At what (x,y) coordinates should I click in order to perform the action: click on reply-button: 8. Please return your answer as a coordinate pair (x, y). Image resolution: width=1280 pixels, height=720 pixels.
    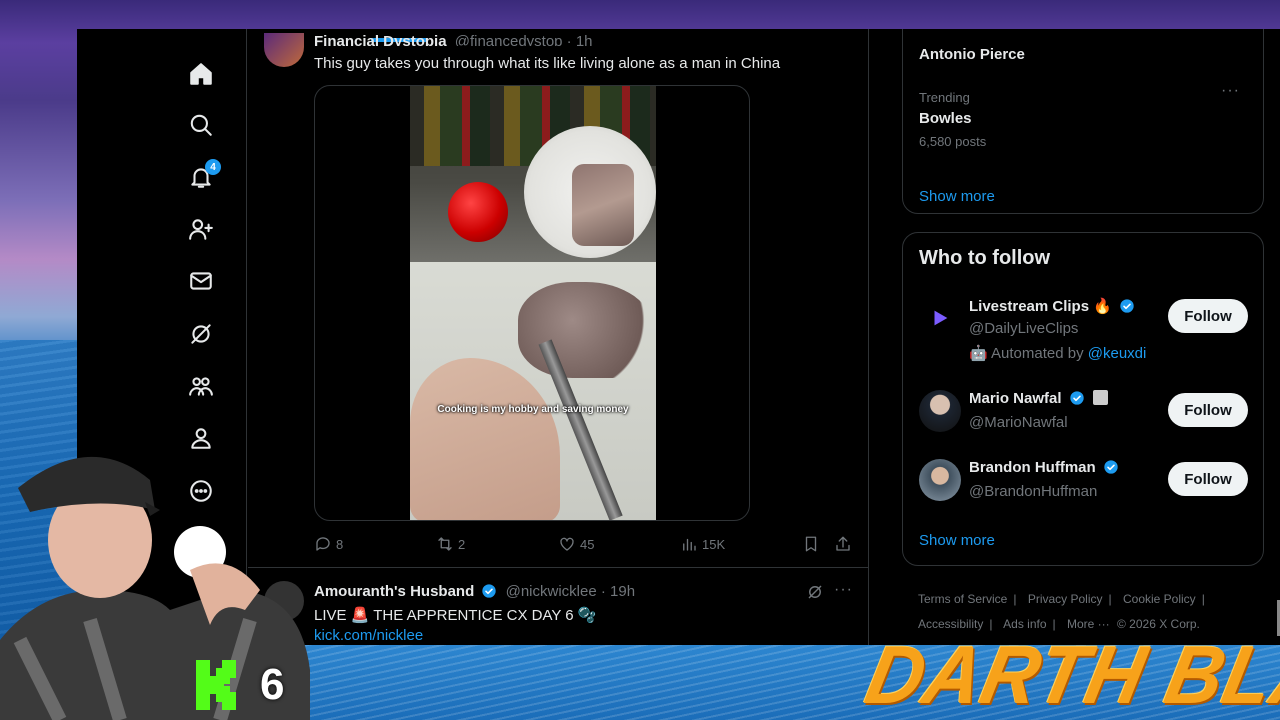
    Looking at the image, I should click on (328, 544).